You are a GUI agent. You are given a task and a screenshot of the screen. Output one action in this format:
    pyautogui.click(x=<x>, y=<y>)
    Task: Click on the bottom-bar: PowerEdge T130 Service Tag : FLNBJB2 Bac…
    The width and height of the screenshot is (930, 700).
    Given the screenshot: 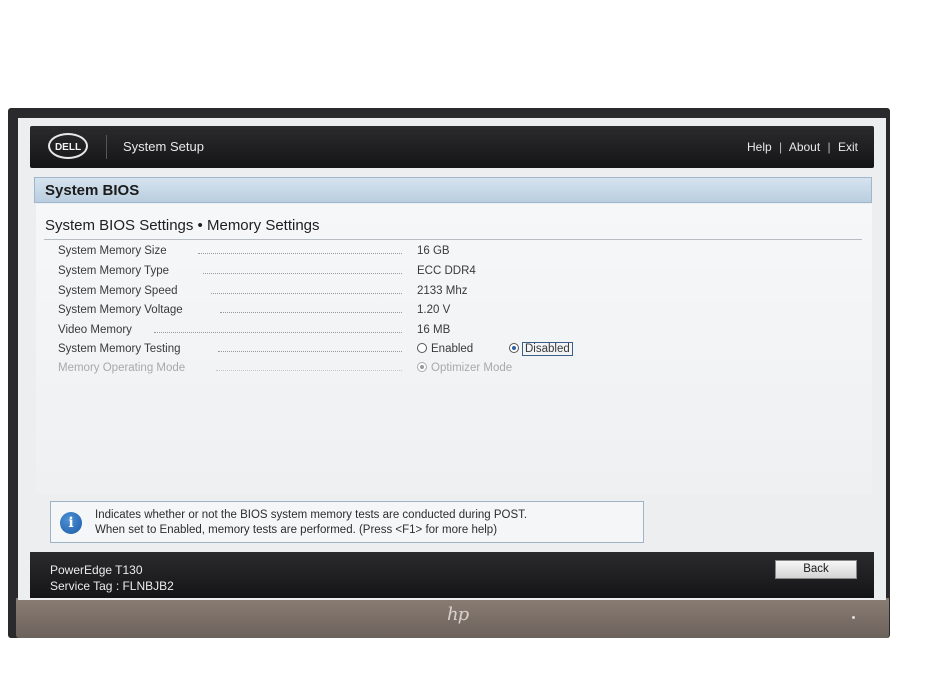 What is the action you would take?
    pyautogui.click(x=452, y=575)
    